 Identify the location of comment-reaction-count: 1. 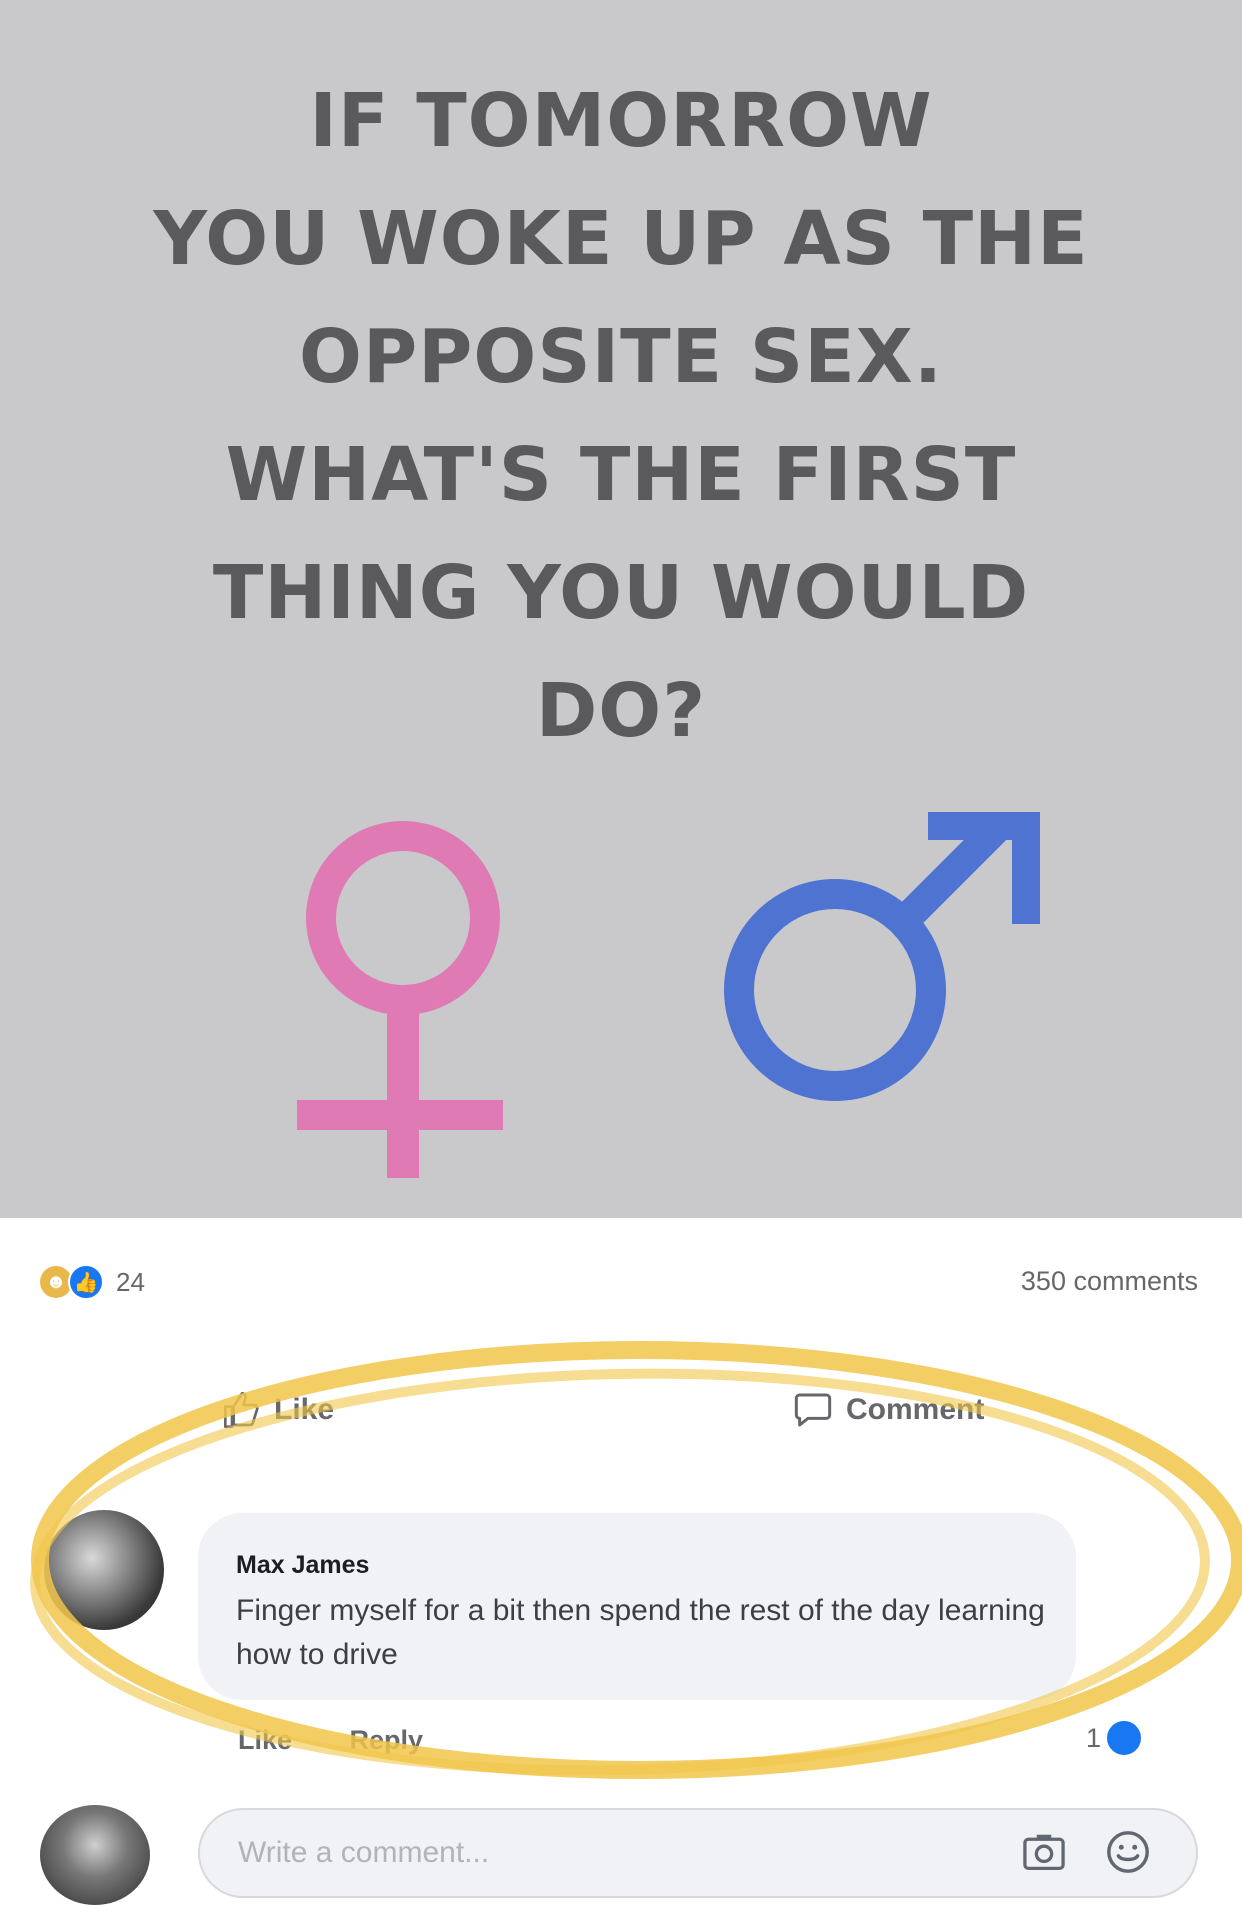
(1094, 1737).